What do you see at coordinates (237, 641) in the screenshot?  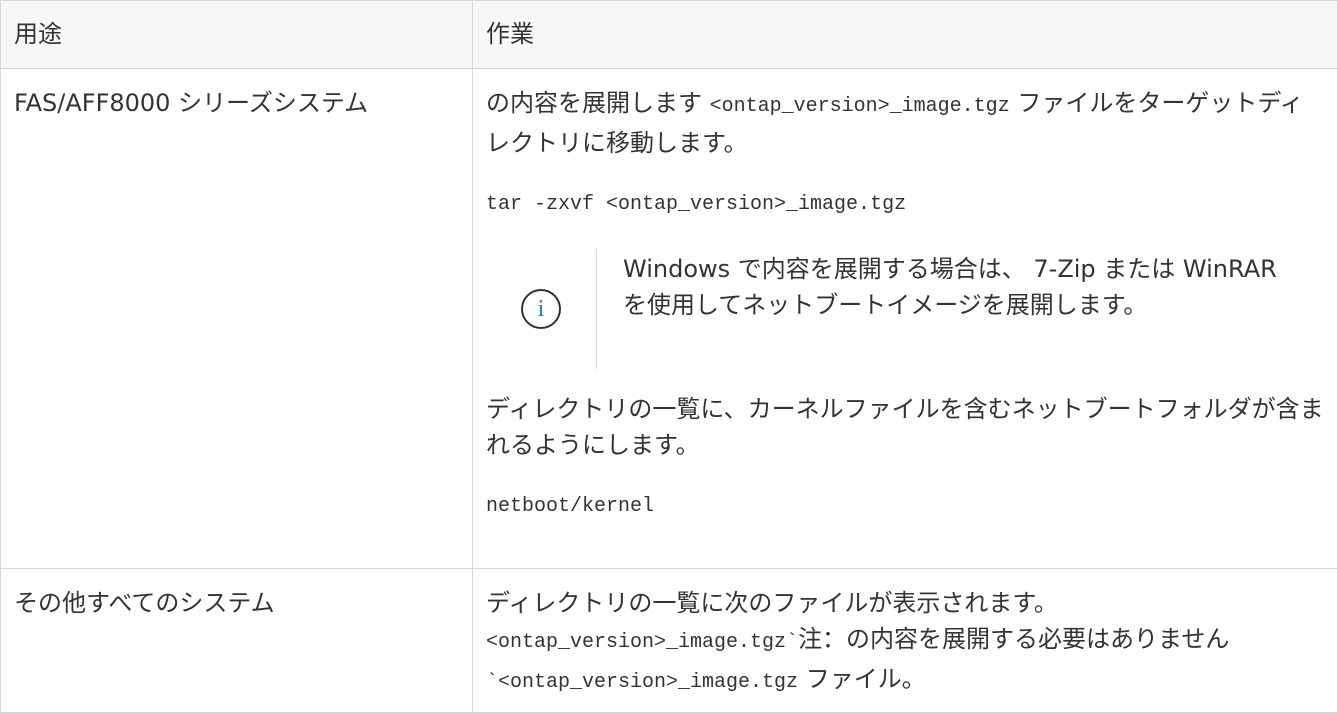 I see `cell-use-other: その他すべてのシステム` at bounding box center [237, 641].